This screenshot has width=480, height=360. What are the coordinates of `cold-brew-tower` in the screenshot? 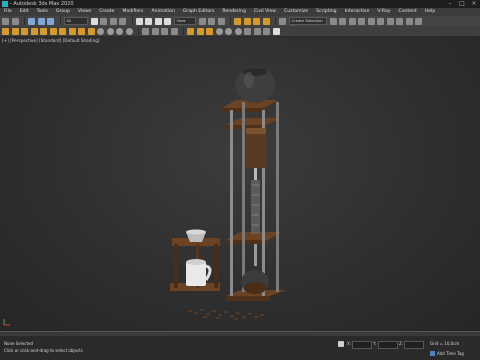 It's located at (254, 184).